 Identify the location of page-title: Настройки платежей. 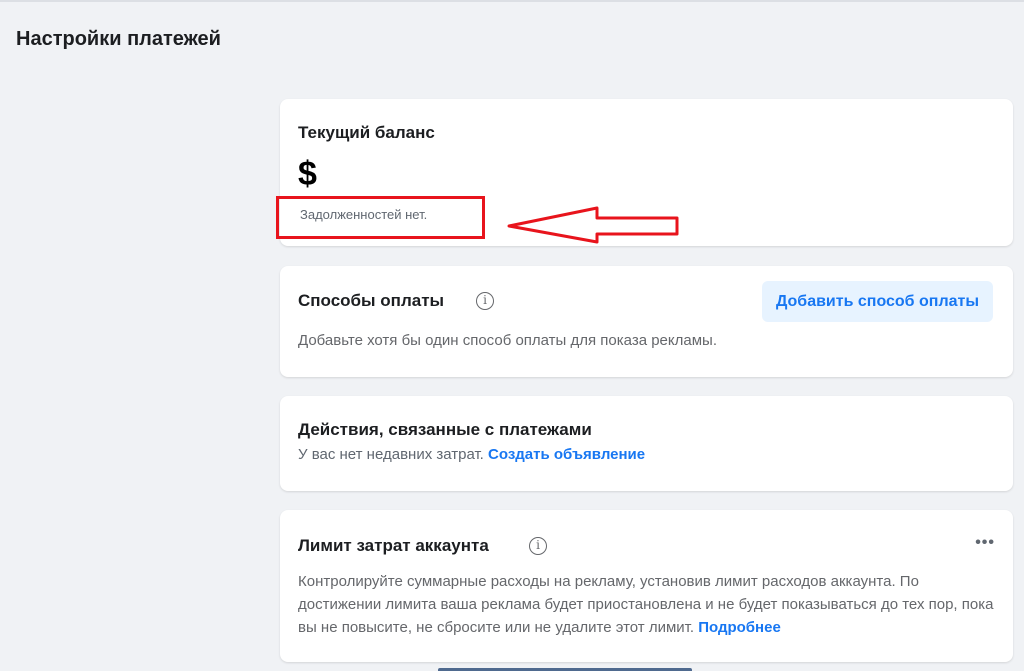
(118, 39).